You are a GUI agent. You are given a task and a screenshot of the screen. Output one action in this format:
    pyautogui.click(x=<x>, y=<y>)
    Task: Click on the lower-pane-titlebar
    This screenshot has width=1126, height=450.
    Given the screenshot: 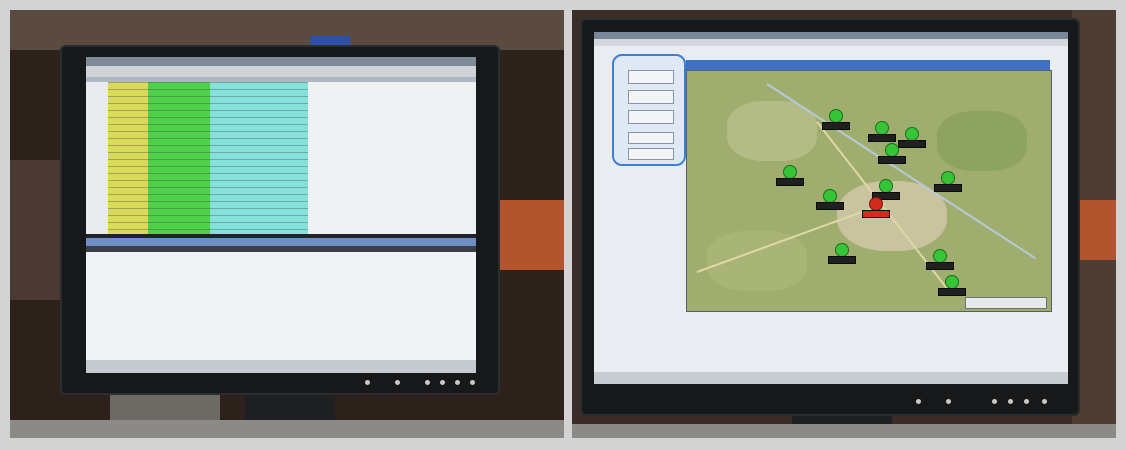 What is the action you would take?
    pyautogui.click(x=281, y=242)
    